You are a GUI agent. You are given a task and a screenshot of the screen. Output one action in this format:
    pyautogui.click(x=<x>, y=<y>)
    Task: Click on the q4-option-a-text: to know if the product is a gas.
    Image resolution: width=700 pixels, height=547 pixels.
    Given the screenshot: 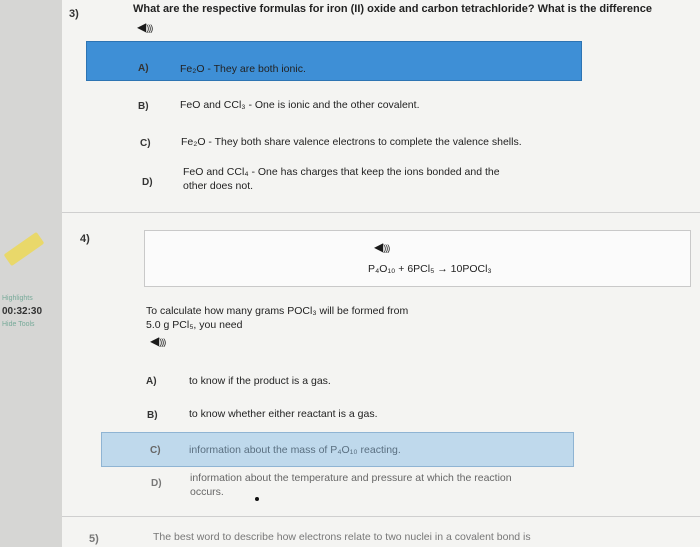 What is the action you would take?
    pyautogui.click(x=260, y=381)
    